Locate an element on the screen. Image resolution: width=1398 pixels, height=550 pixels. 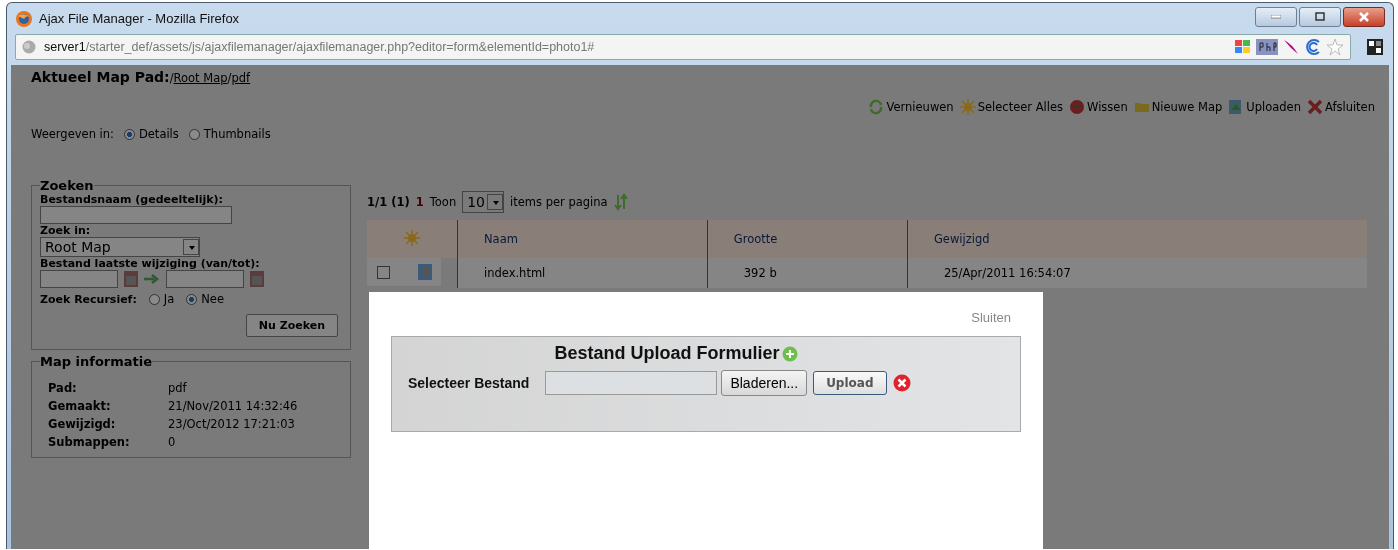
minimize-icon is located at coordinates (1276, 16).